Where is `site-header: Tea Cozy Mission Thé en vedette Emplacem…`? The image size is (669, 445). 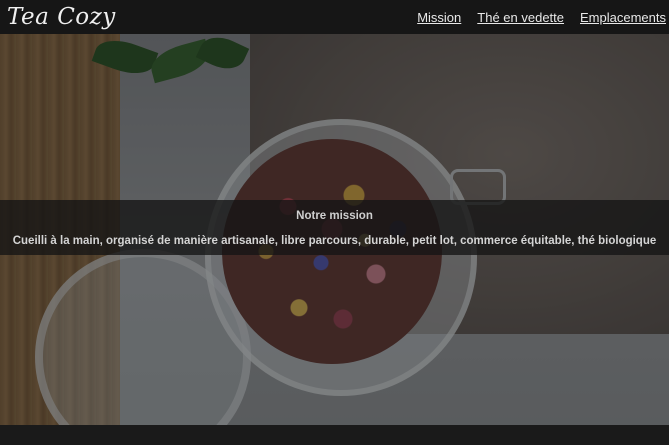 site-header: Tea Cozy Mission Thé en vedette Emplacem… is located at coordinates (334, 17).